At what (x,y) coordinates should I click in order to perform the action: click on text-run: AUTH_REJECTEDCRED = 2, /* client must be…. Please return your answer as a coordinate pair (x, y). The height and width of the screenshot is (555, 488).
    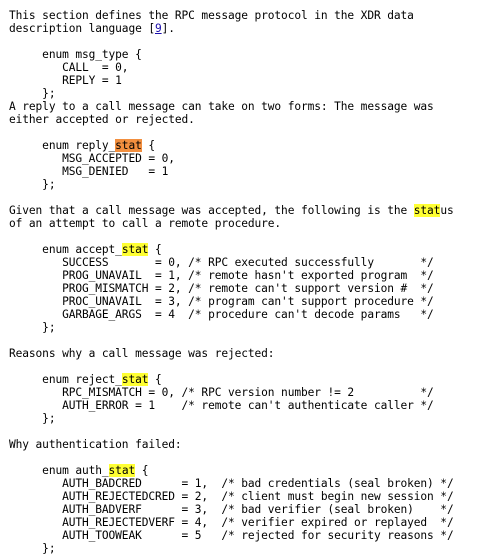
    Looking at the image, I should click on (231, 496).